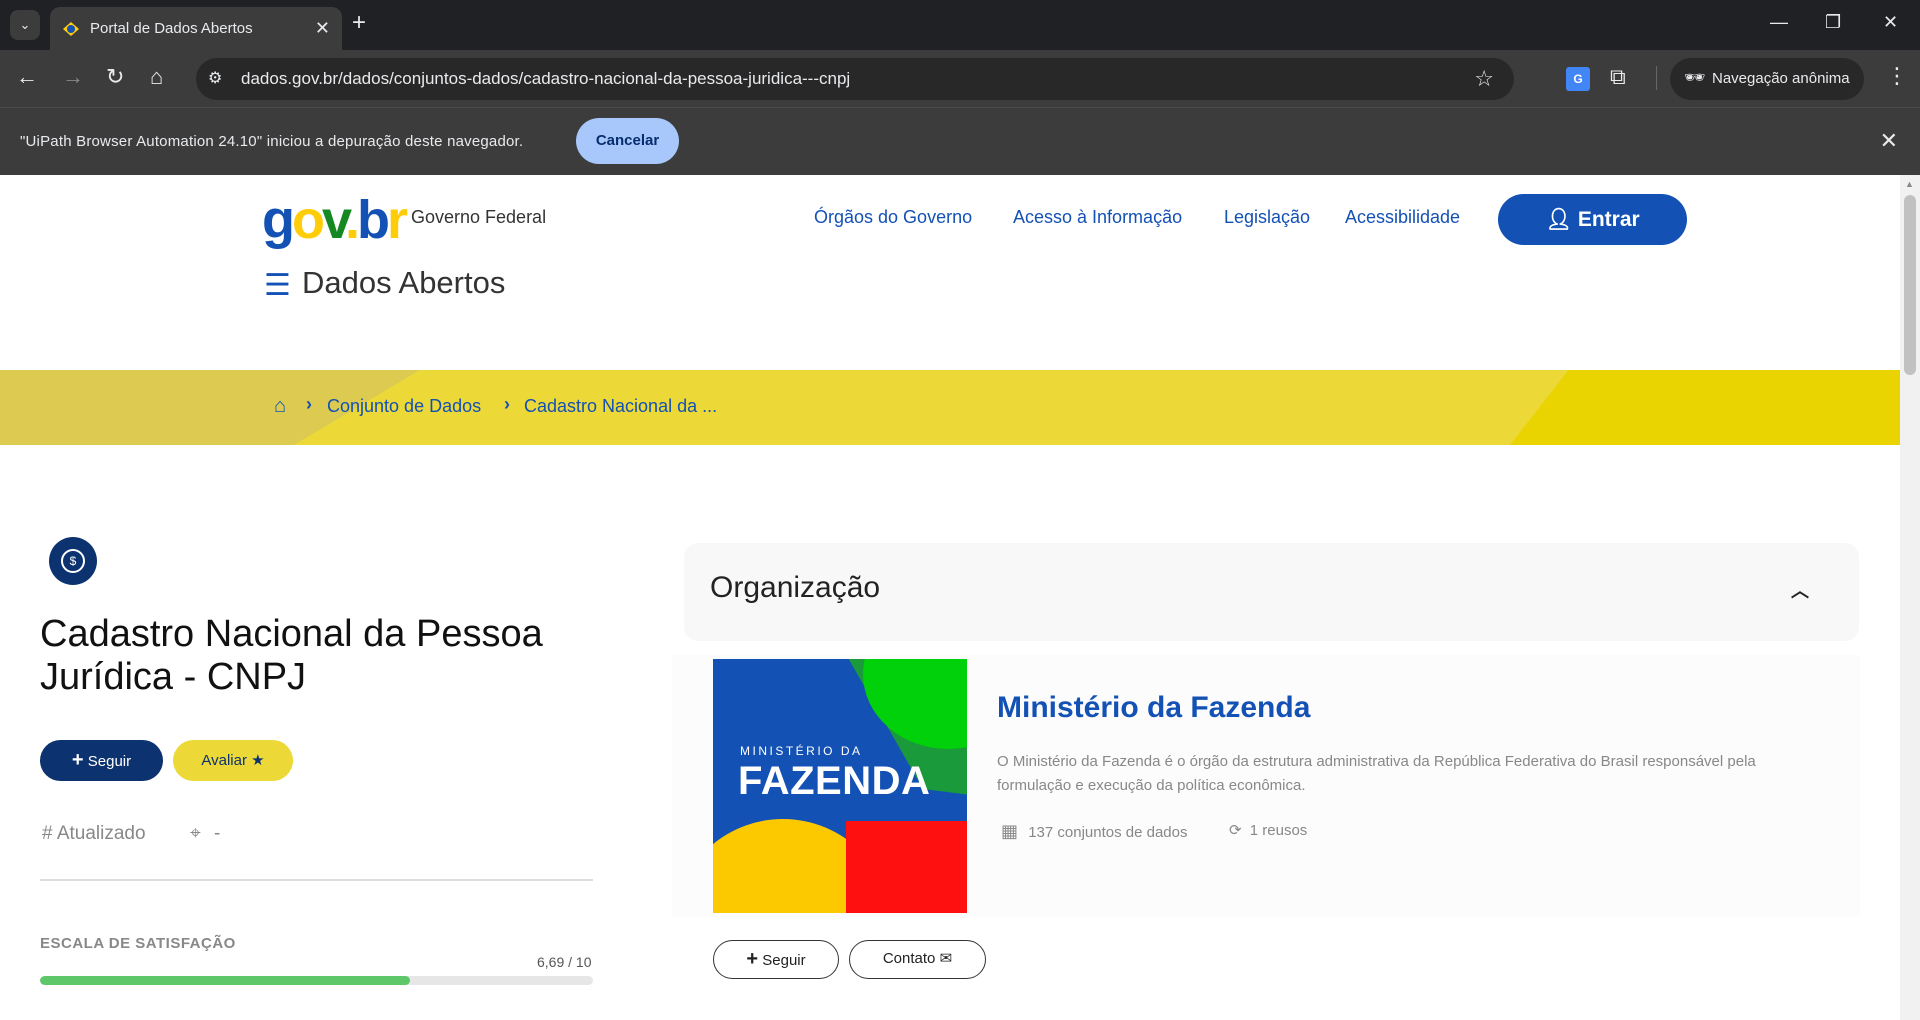 This screenshot has height=1020, width=1920. Describe the element at coordinates (960, 25) in the screenshot. I see `browser-tab-bar: ⌄ Portal de Dados Abertos ✕ + — ❐ ✕` at that location.